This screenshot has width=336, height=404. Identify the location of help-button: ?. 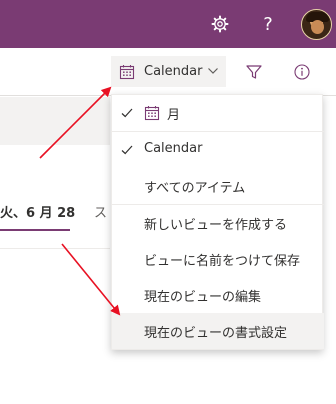
(268, 24).